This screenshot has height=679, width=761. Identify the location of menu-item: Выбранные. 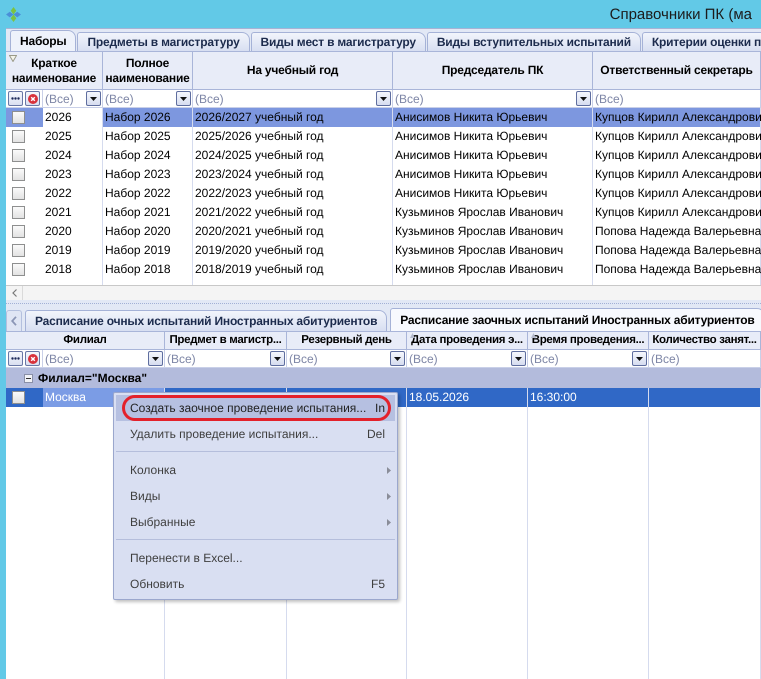
(255, 522).